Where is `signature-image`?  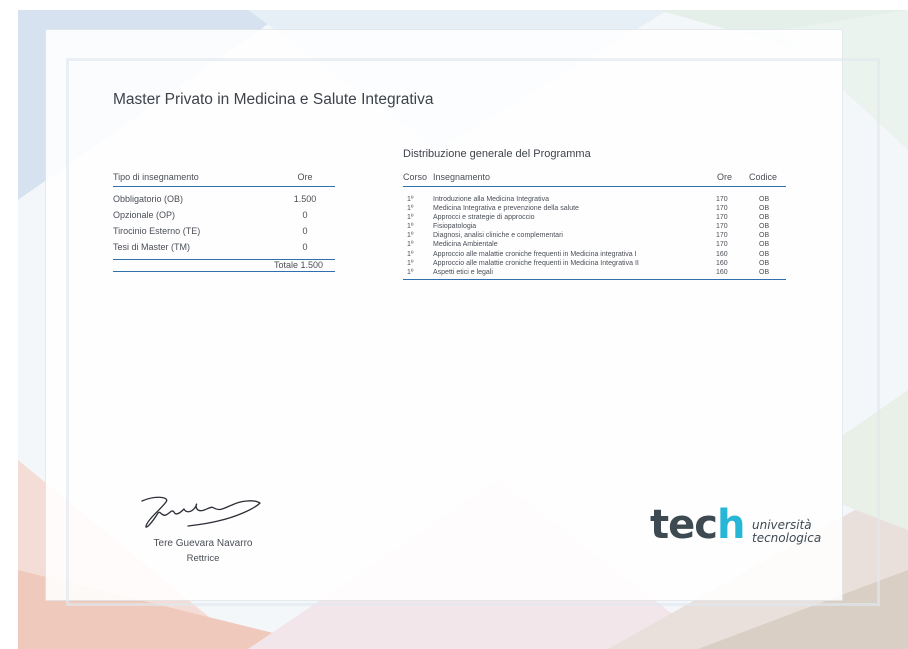
signature-image is located at coordinates (201, 512).